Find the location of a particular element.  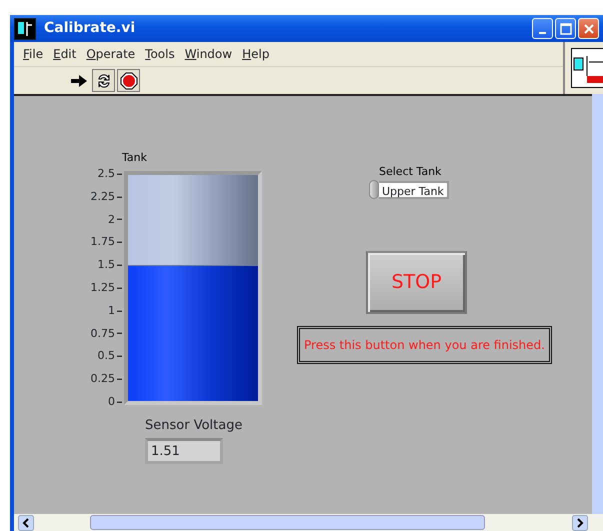

scale-label: 0.5 is located at coordinates (106, 356).